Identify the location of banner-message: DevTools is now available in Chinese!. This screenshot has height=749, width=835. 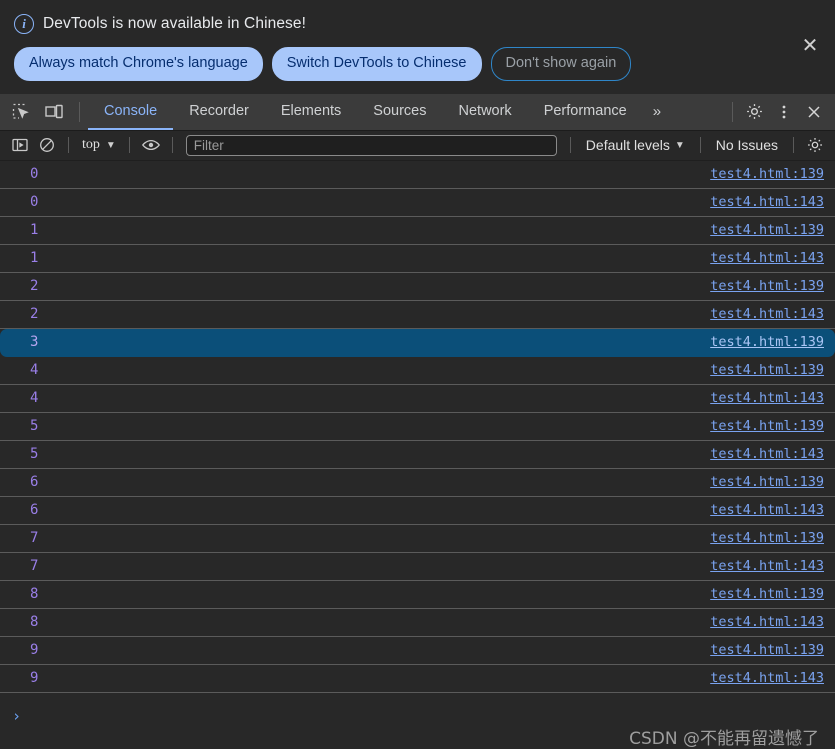
(175, 23).